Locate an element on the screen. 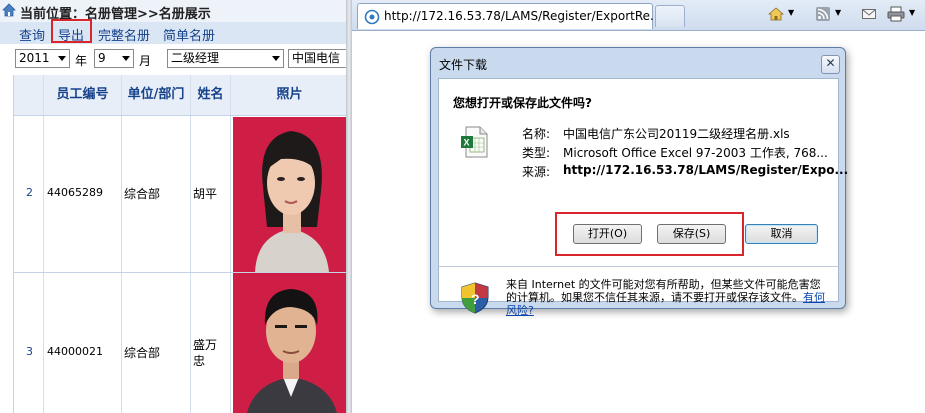 This screenshot has height=413, width=925. grid-header: 员工编号 单位/部门 姓名 照片 is located at coordinates (181, 95).